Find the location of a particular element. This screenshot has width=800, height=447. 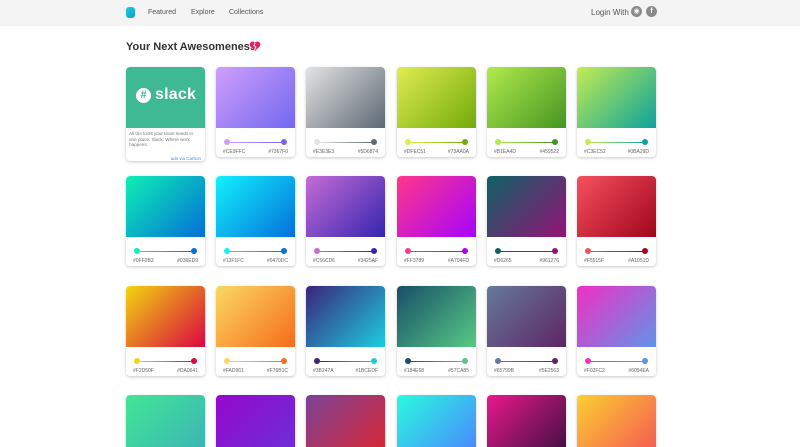

gradient-card: #FAD961 #F76B1C is located at coordinates (255, 331).